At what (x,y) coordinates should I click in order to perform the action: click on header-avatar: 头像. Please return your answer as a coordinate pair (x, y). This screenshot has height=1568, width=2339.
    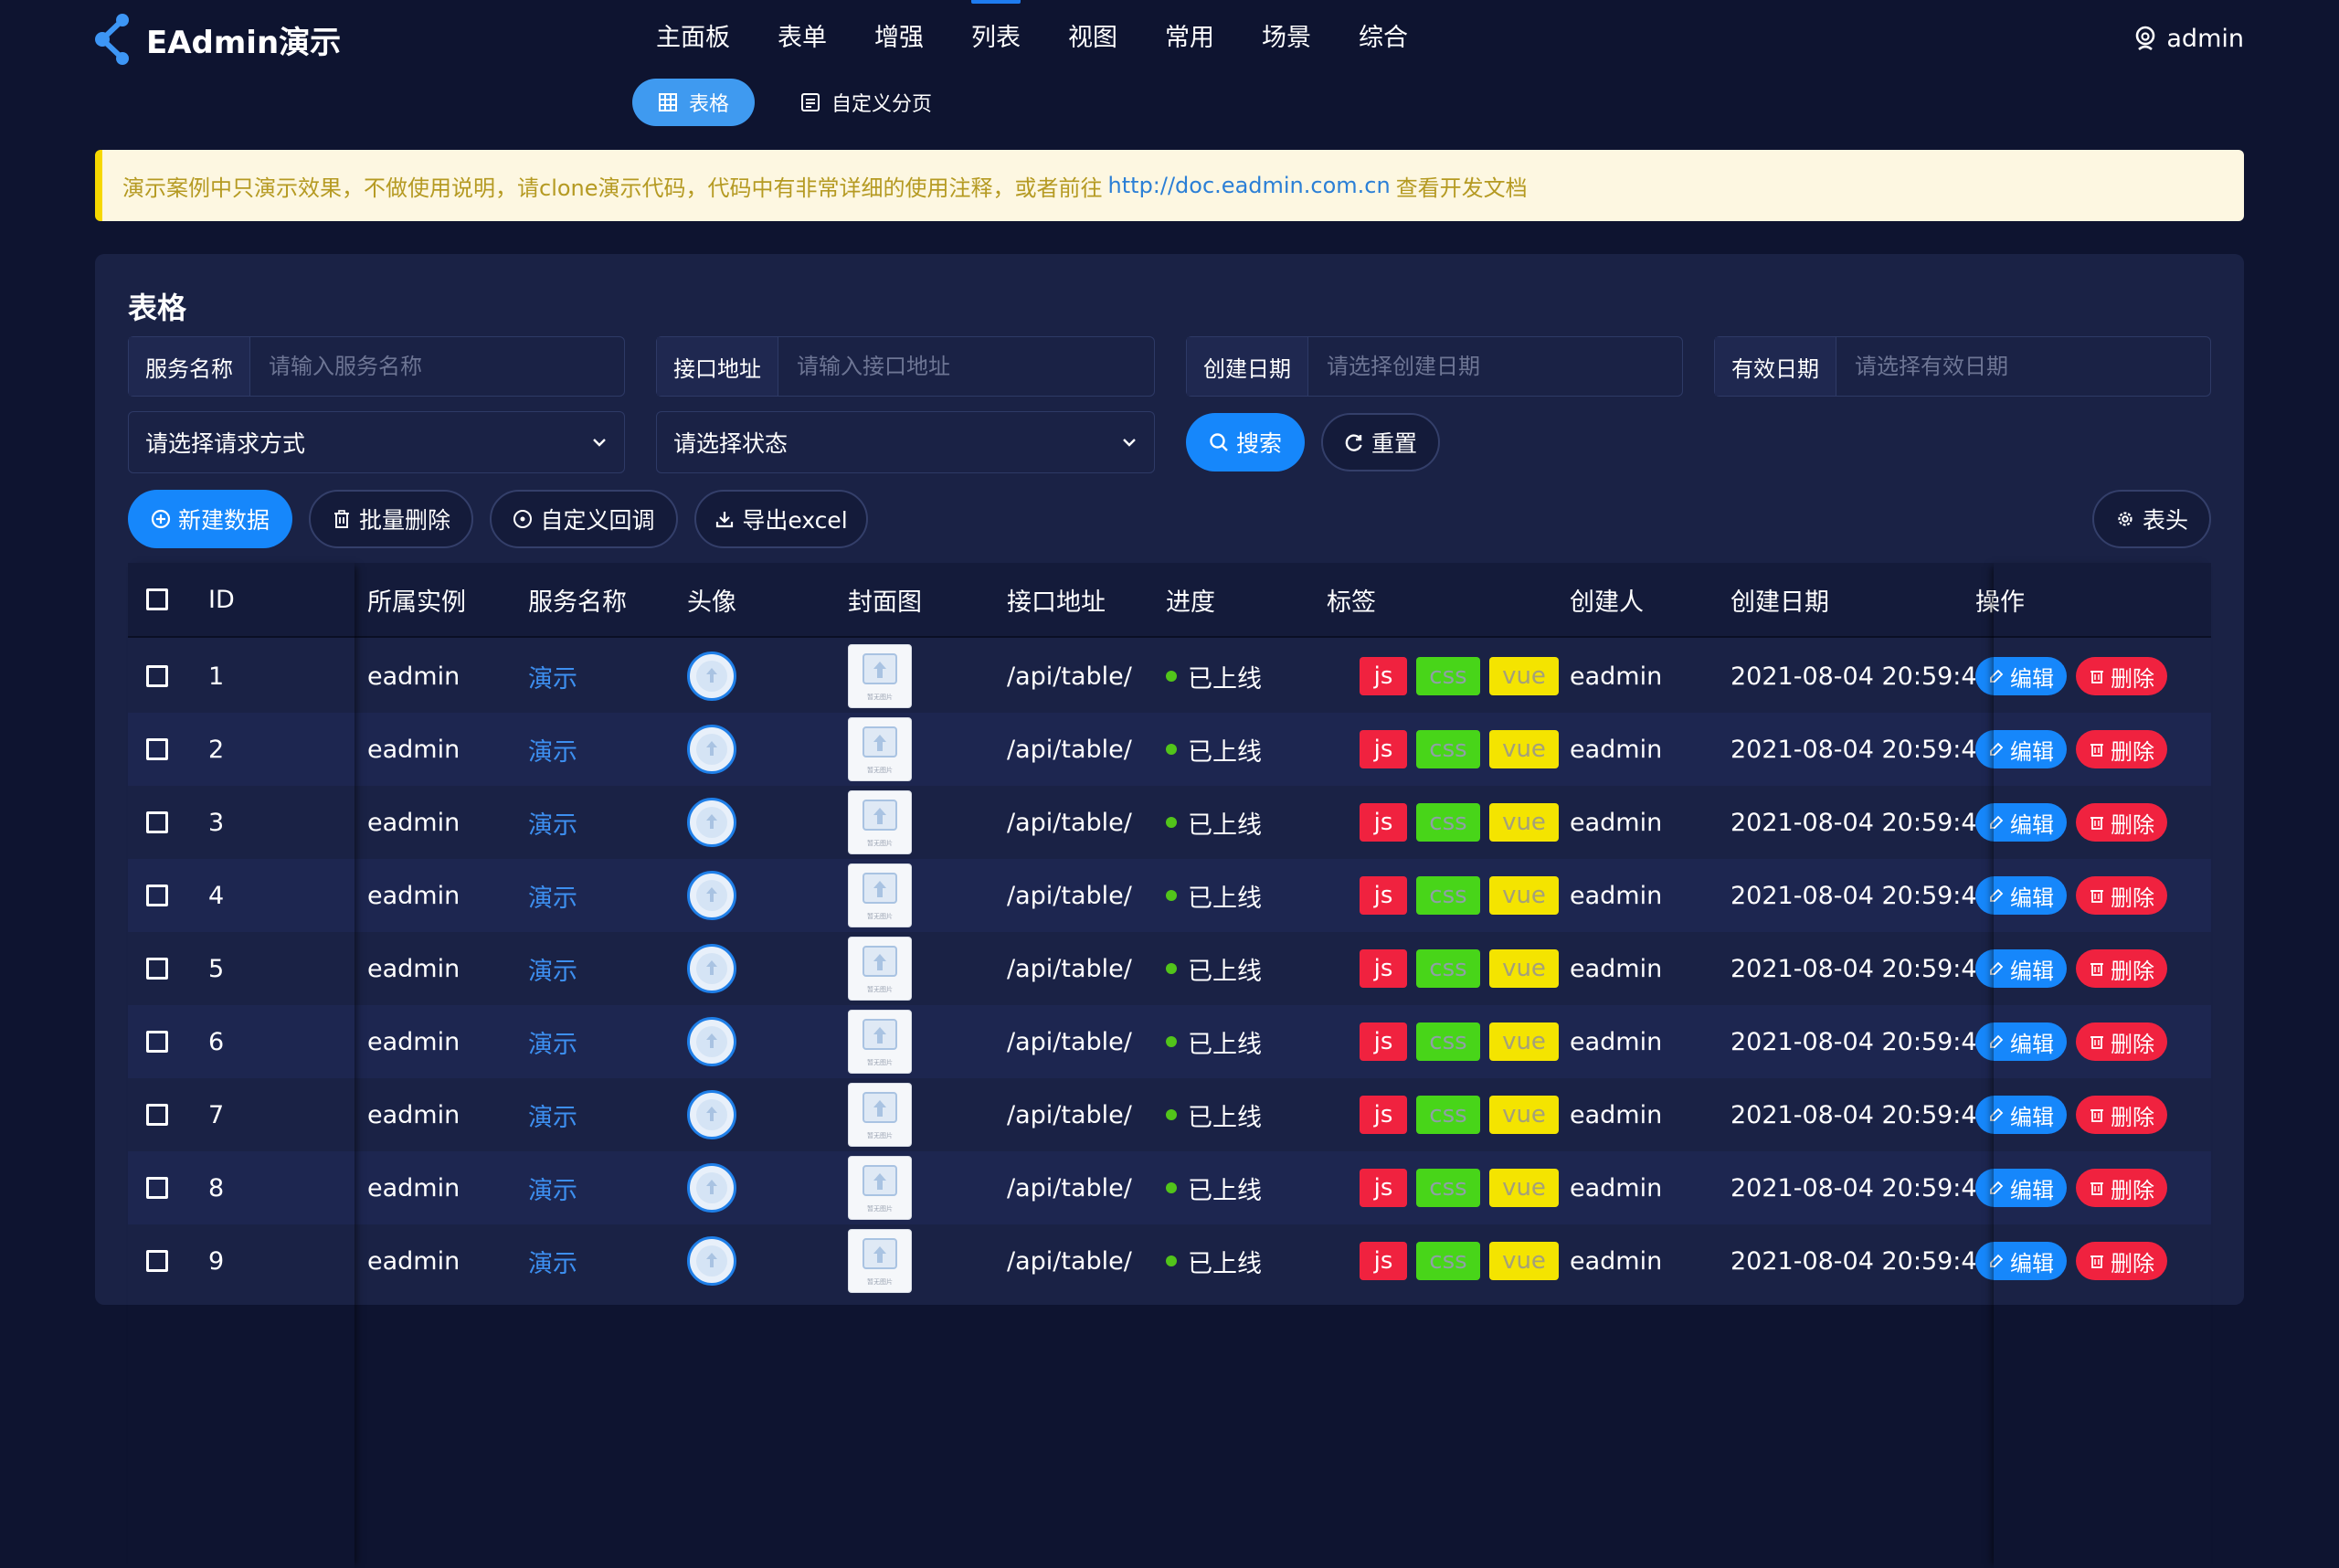
    Looking at the image, I should click on (712, 599).